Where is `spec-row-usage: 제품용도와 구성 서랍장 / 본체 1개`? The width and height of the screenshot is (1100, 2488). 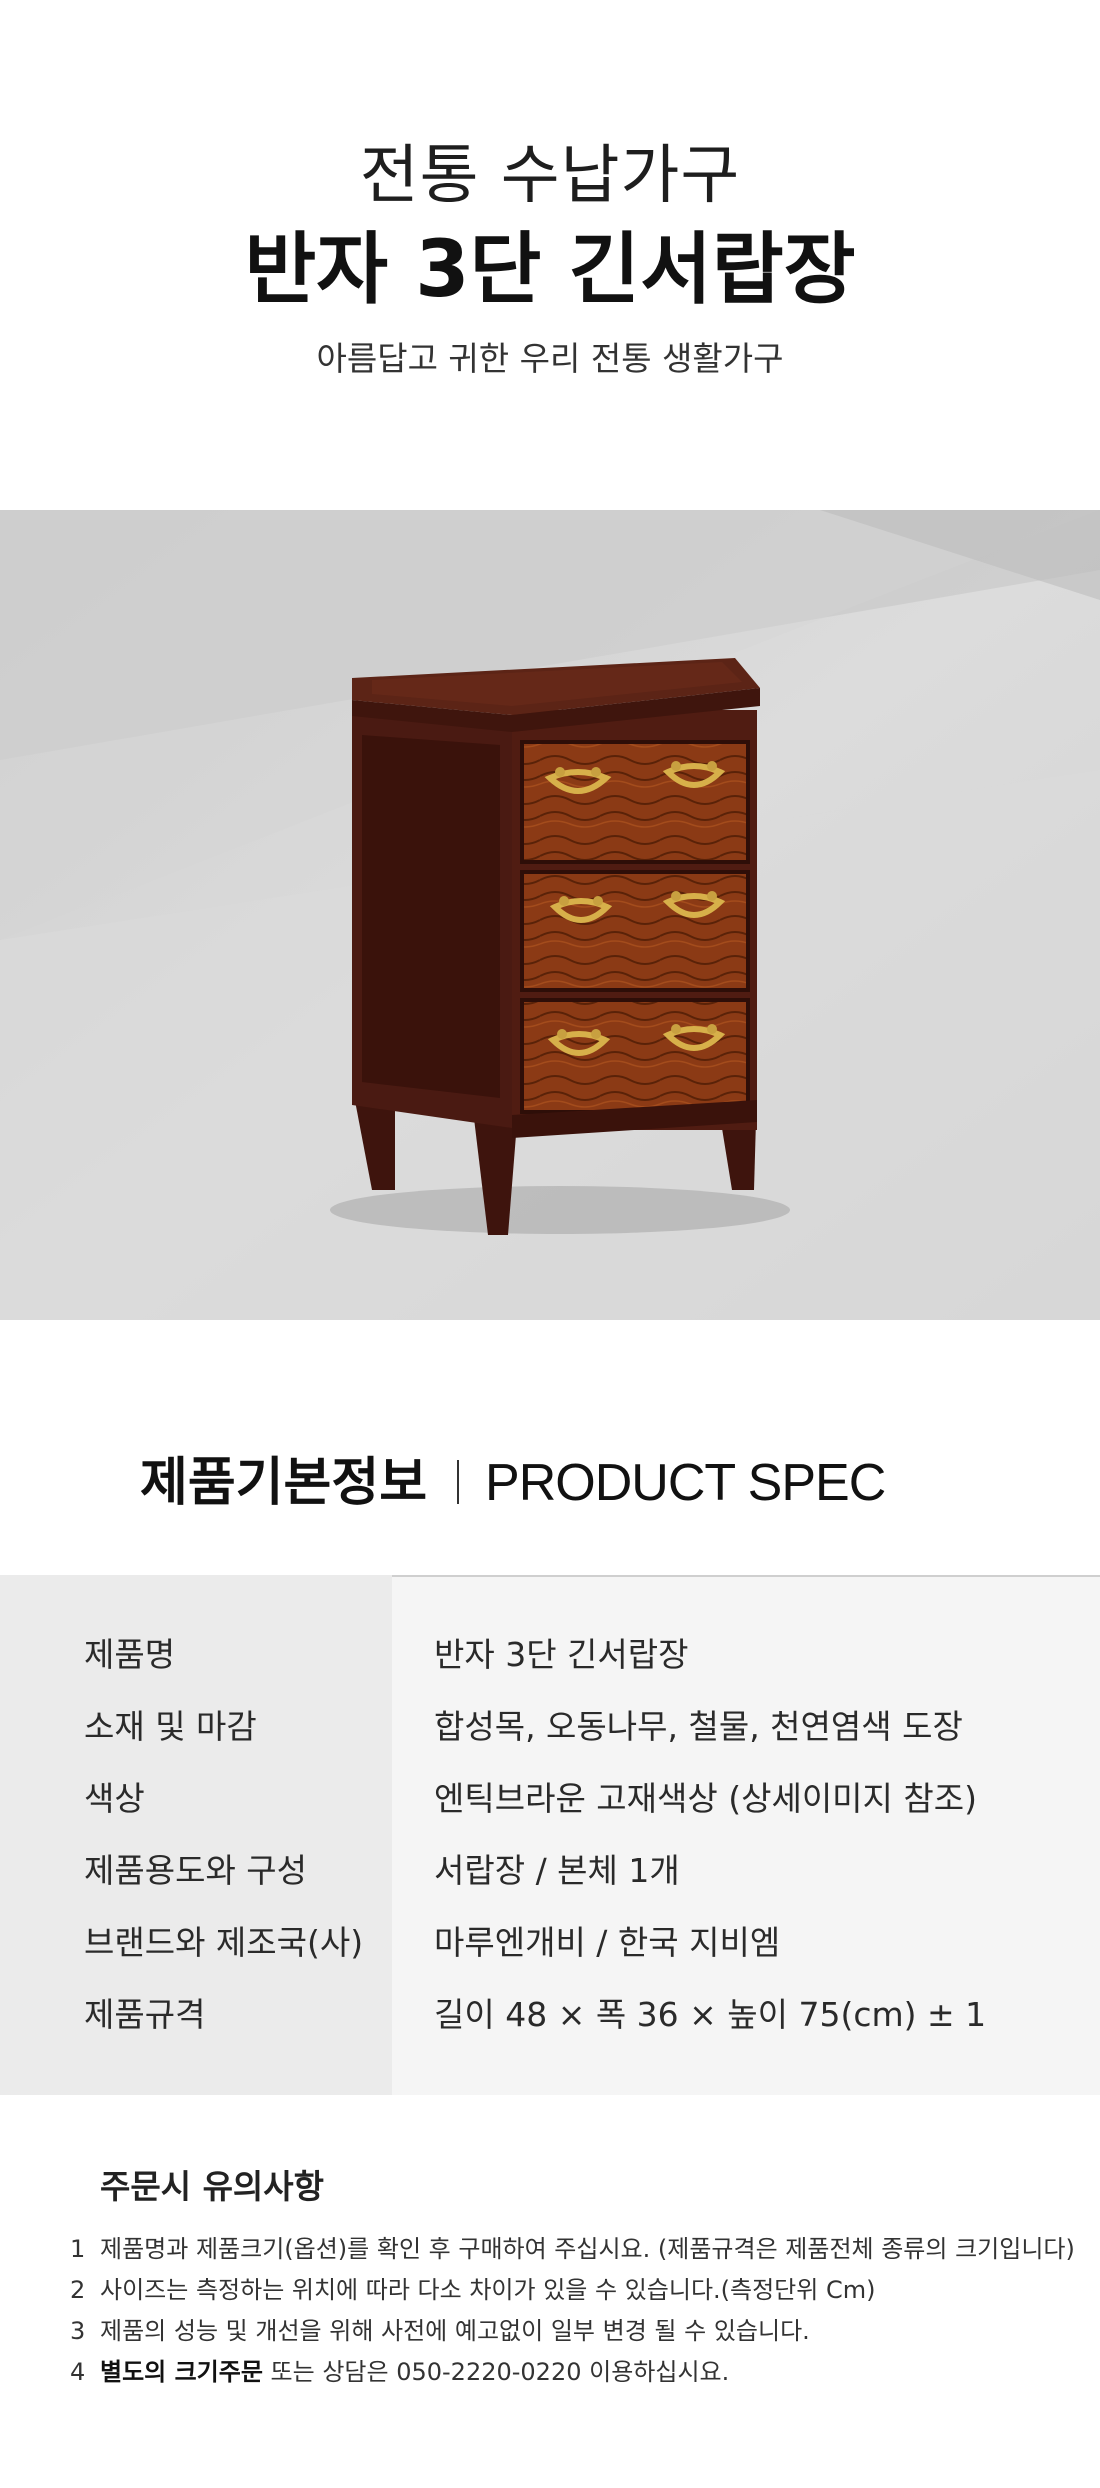 spec-row-usage: 제품용도와 구성 서랍장 / 본체 1개 is located at coordinates (550, 1871).